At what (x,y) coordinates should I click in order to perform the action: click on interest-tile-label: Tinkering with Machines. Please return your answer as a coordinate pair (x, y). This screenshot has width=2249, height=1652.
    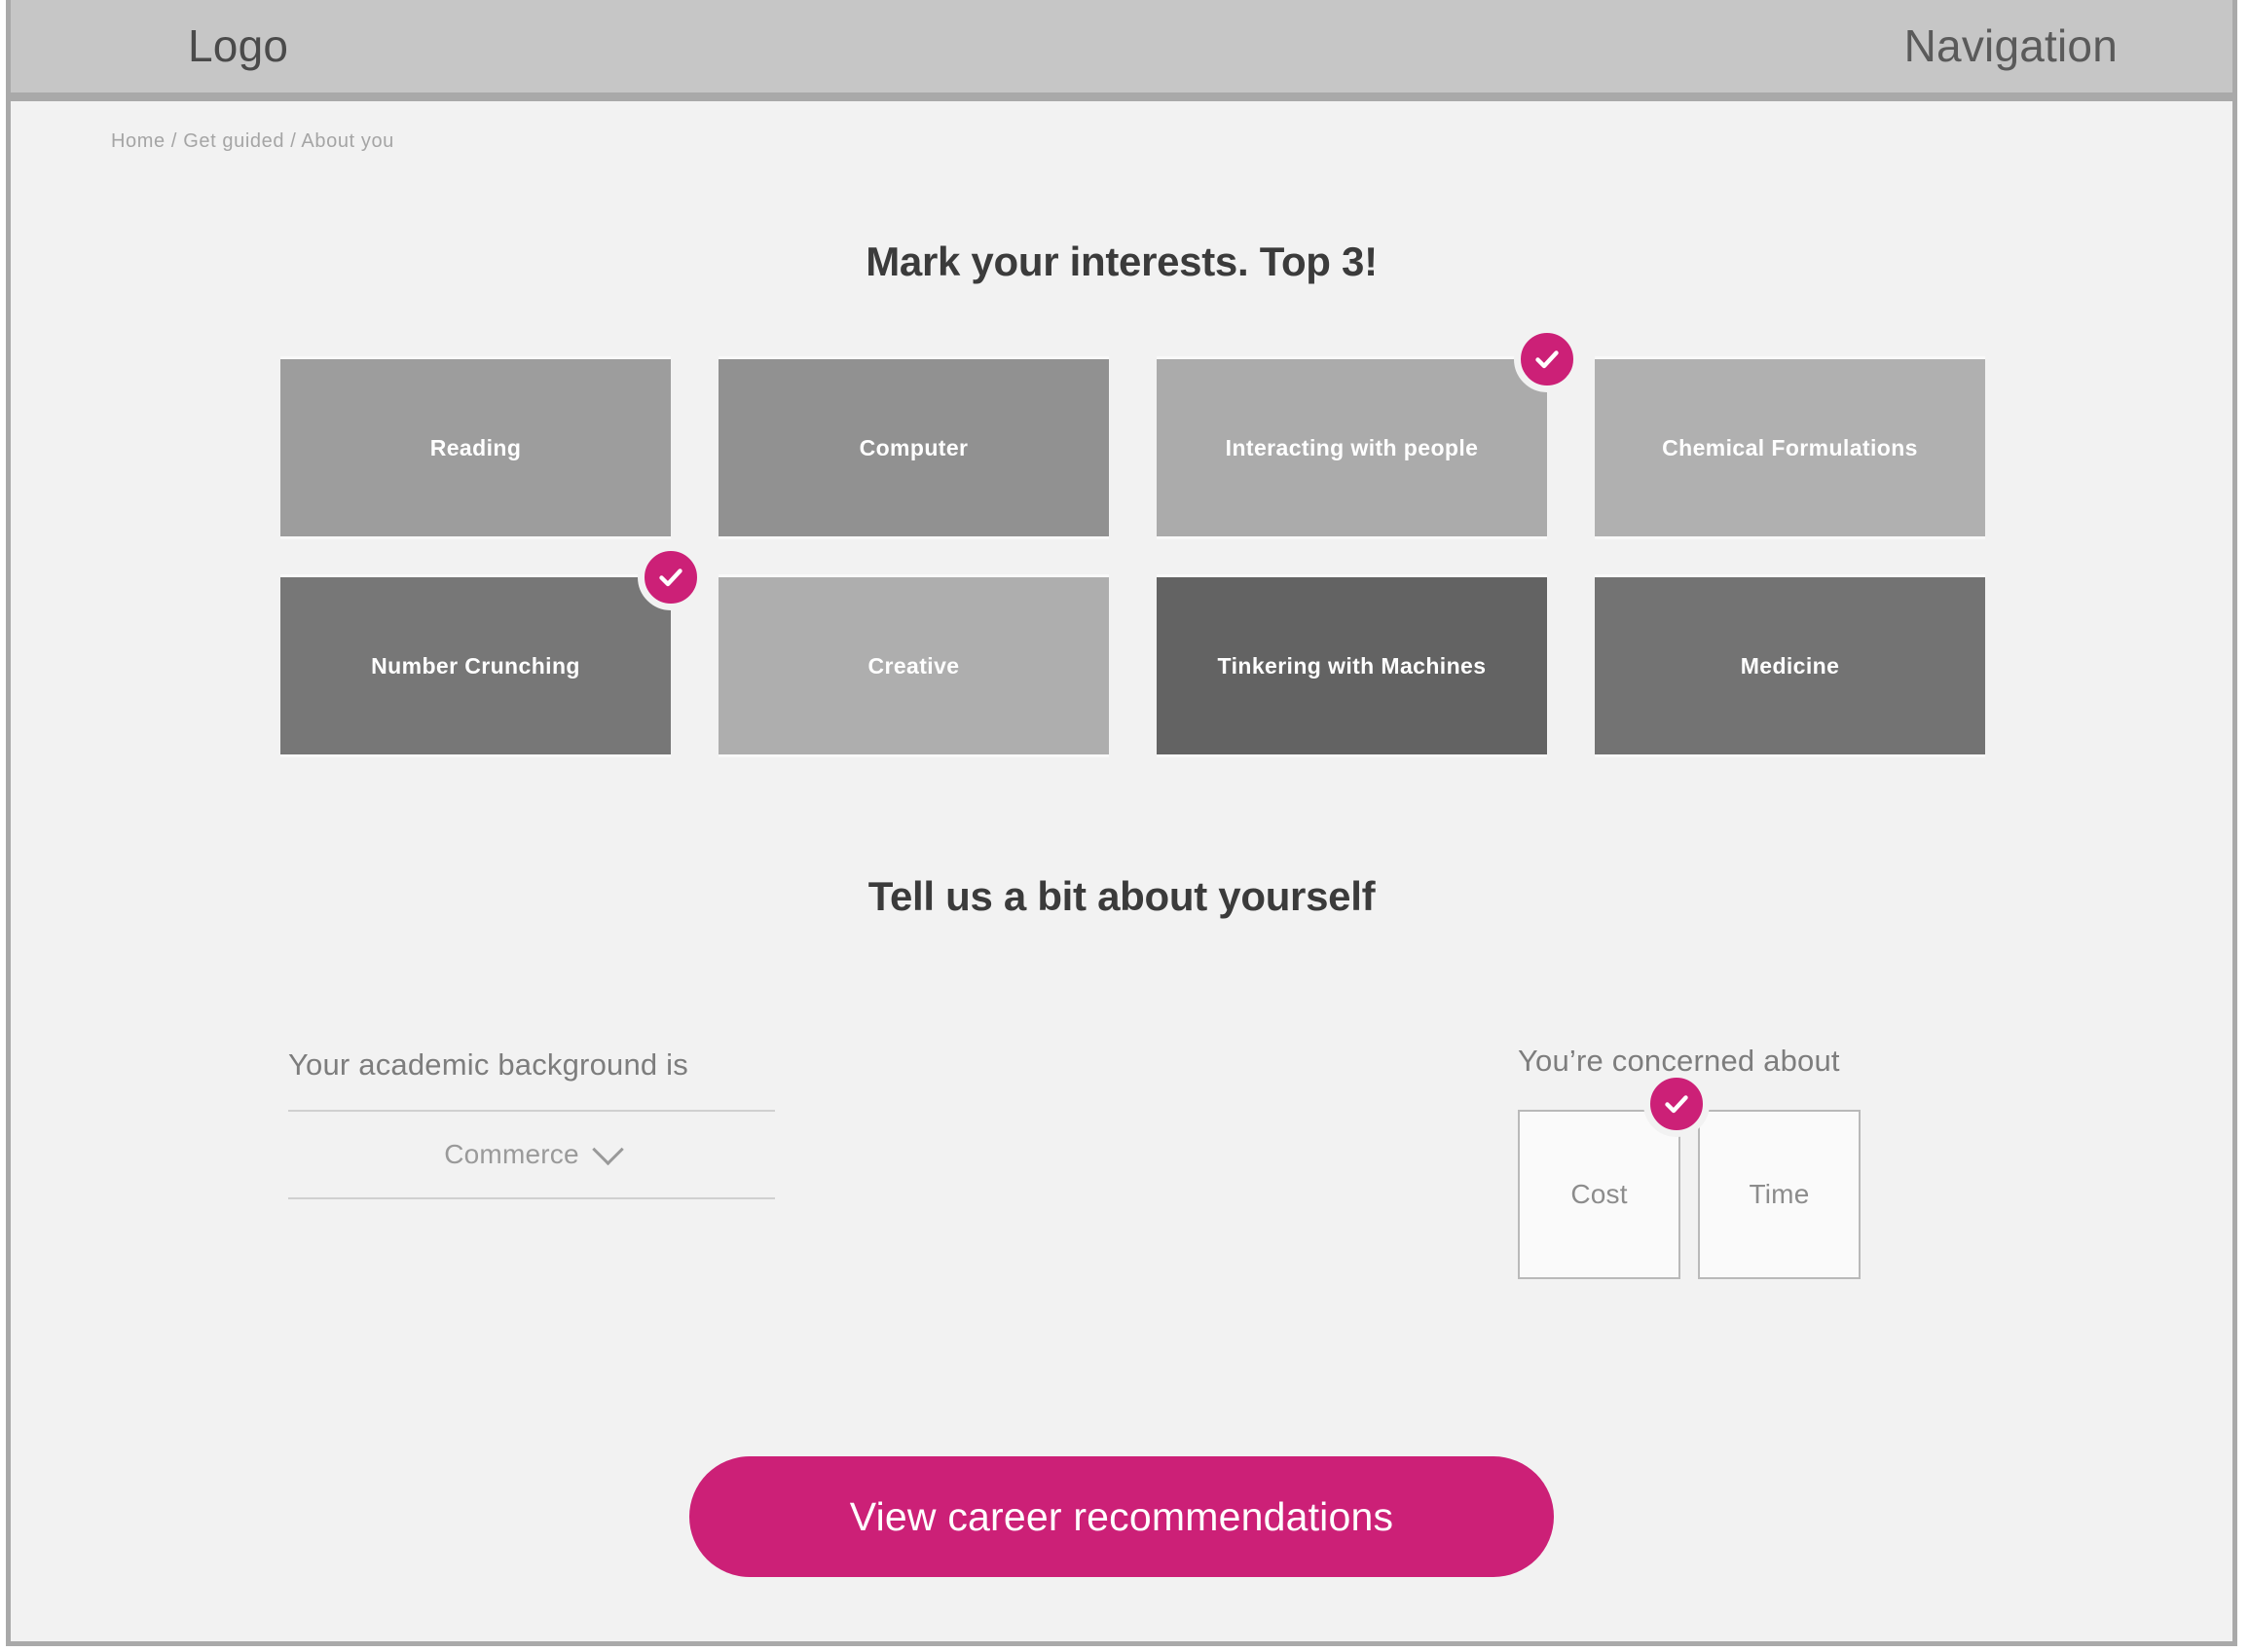
    Looking at the image, I should click on (1352, 665).